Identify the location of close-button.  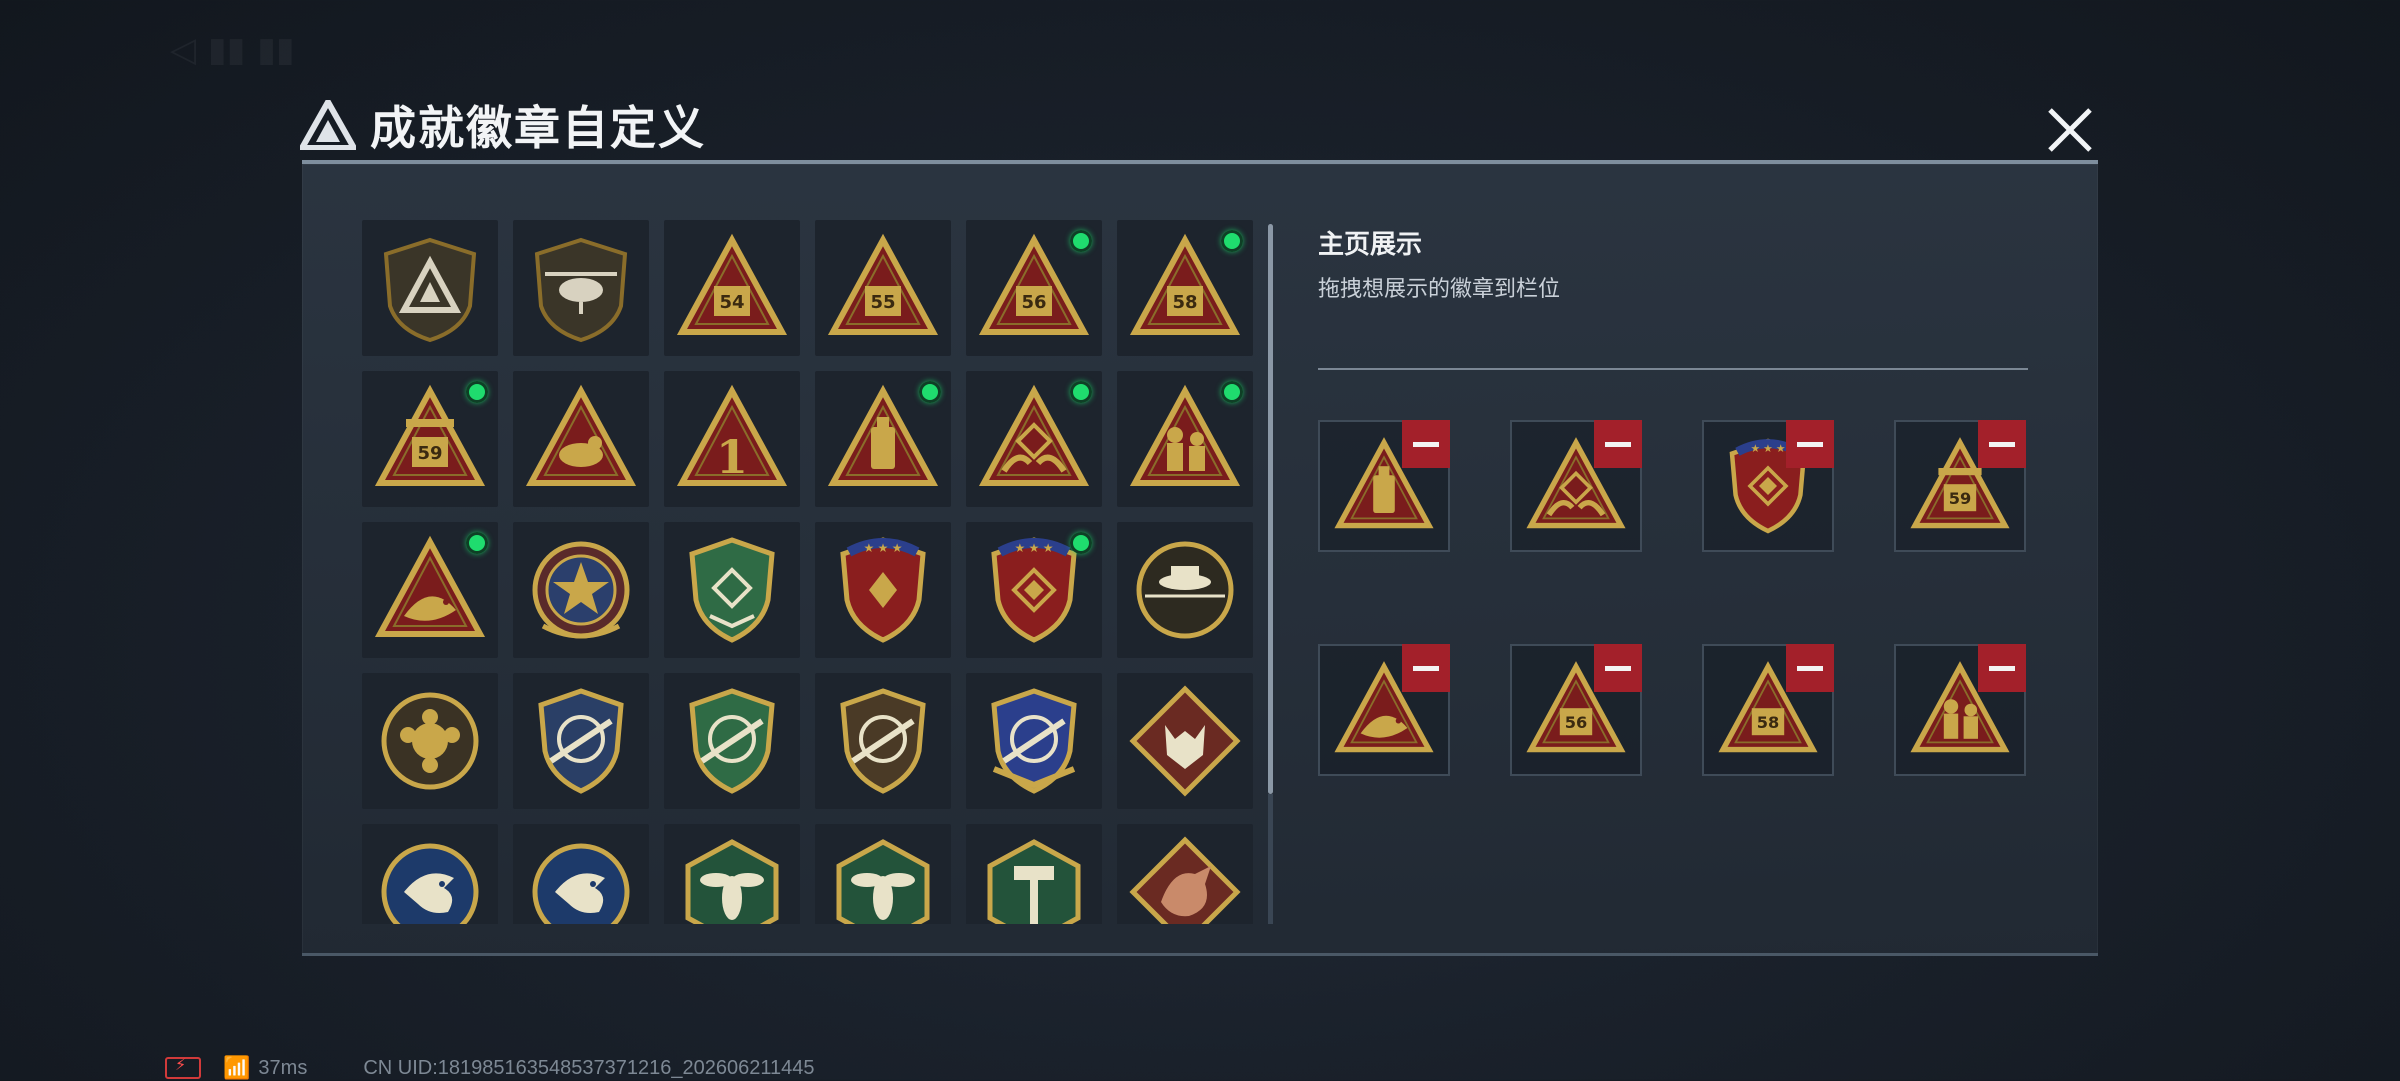
(2070, 130).